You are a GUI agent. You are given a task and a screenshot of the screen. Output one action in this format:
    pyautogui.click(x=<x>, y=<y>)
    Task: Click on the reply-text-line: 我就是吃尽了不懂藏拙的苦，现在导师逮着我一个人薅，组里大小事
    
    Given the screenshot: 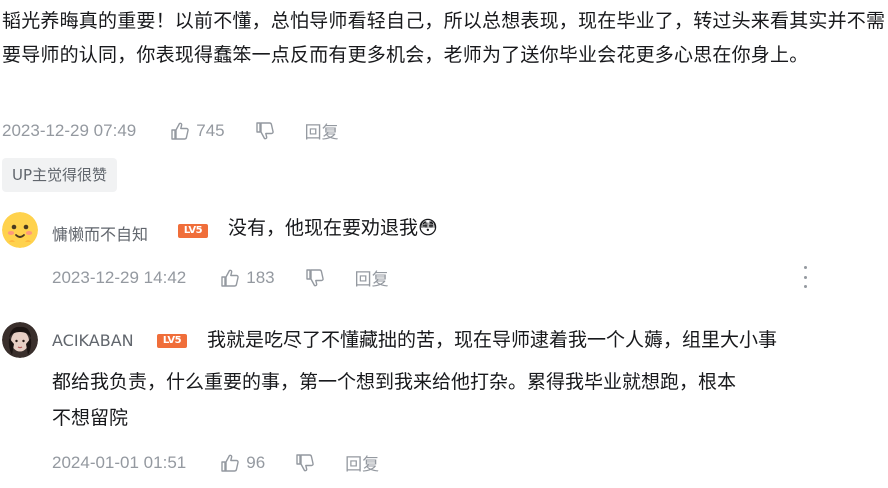 What is the action you would take?
    pyautogui.click(x=492, y=340)
    